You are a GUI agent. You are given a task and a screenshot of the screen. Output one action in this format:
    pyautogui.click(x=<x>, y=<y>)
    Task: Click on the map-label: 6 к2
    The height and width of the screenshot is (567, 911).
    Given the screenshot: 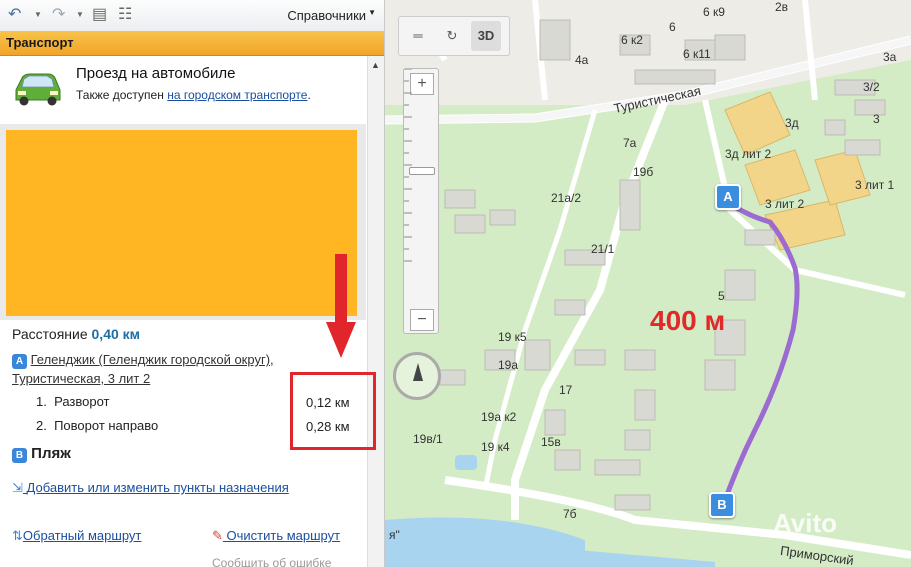 What is the action you would take?
    pyautogui.click(x=632, y=40)
    